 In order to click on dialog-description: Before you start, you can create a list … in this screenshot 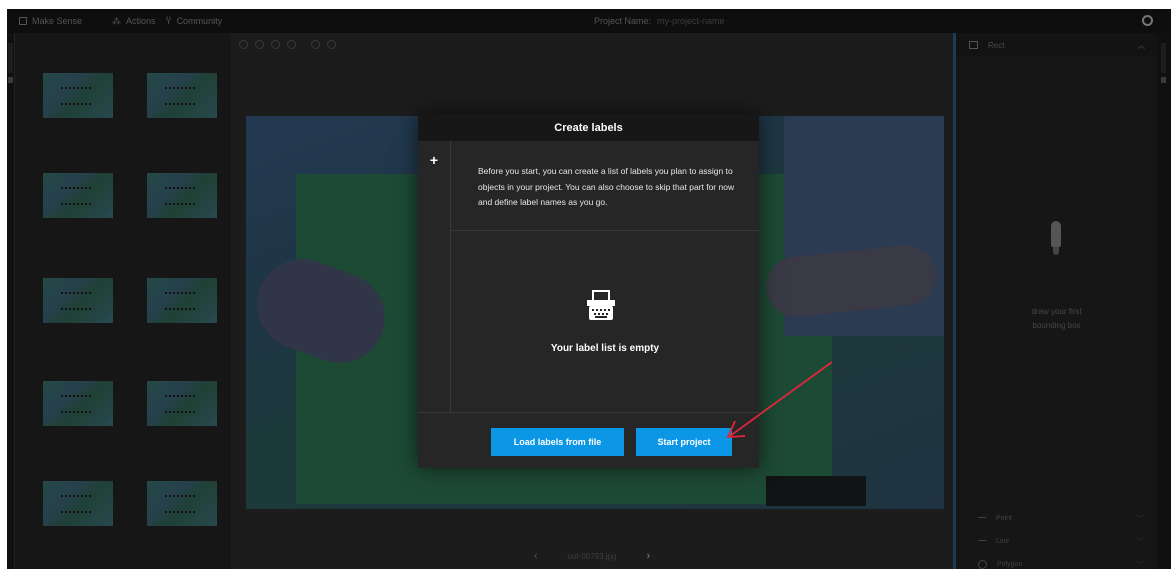, I will do `click(606, 186)`.